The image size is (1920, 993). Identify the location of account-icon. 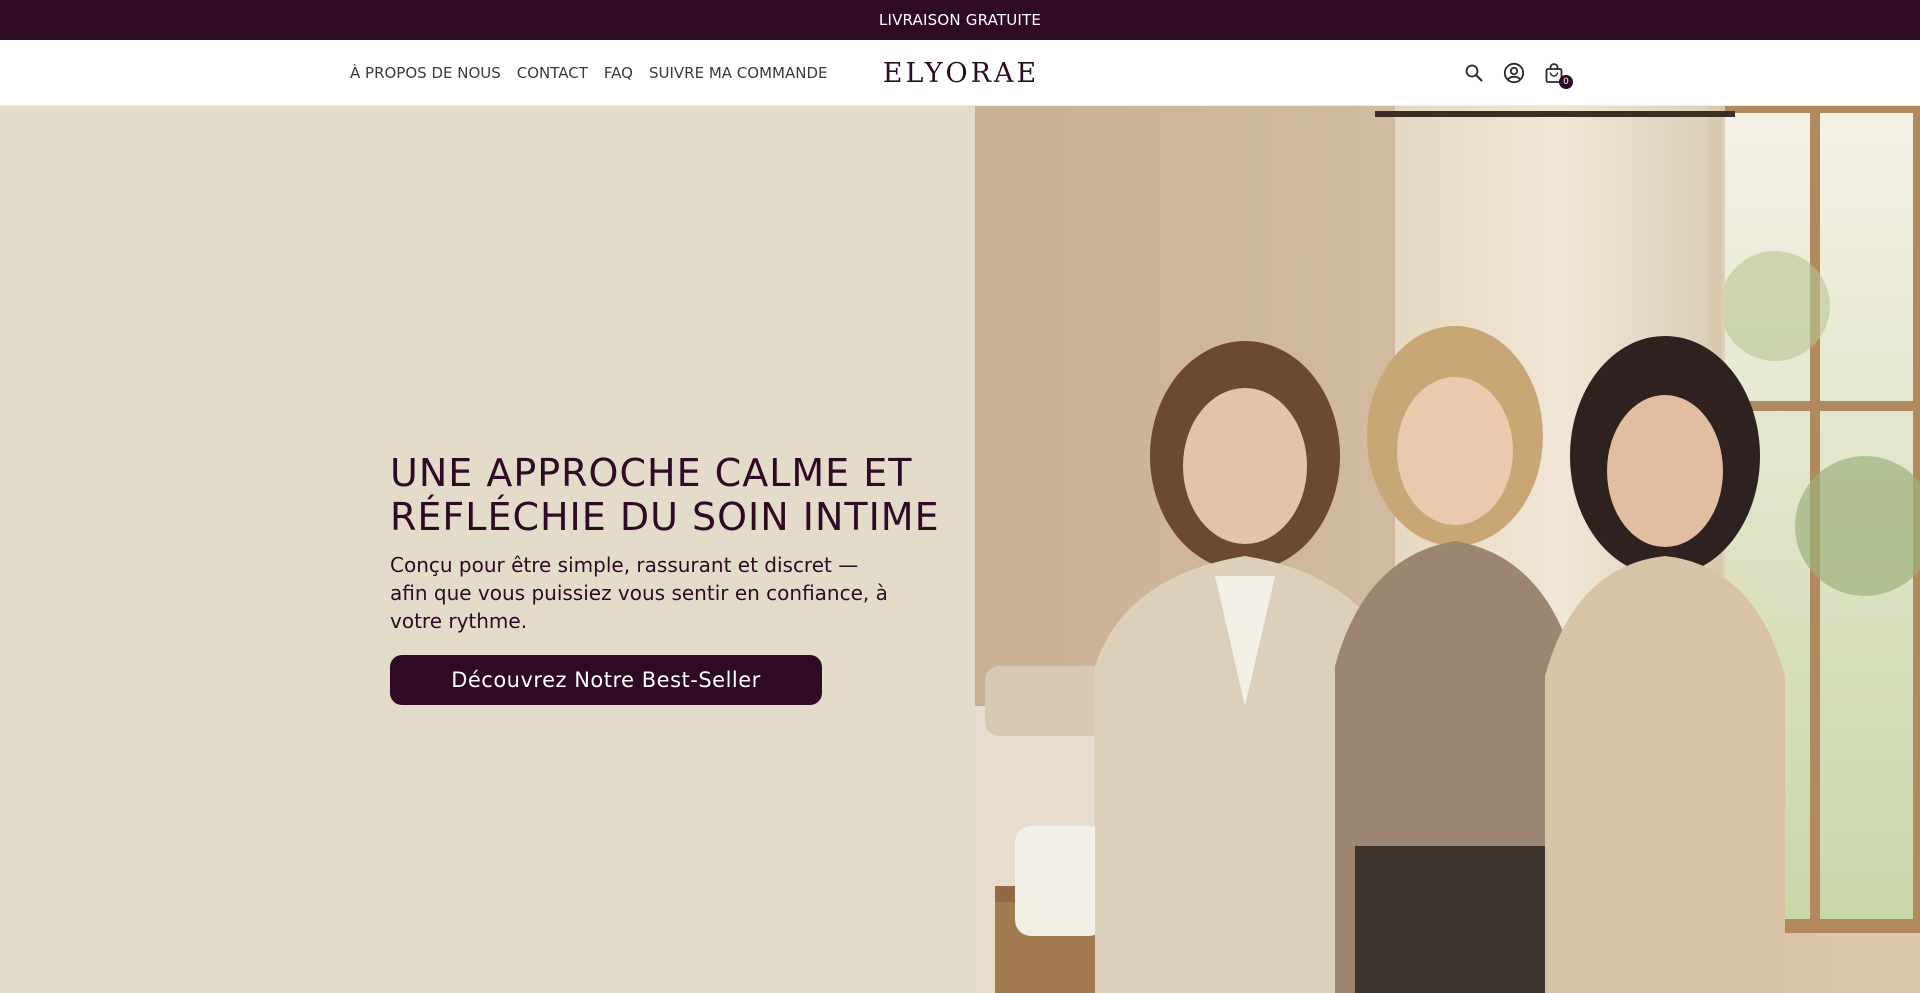
(1514, 73).